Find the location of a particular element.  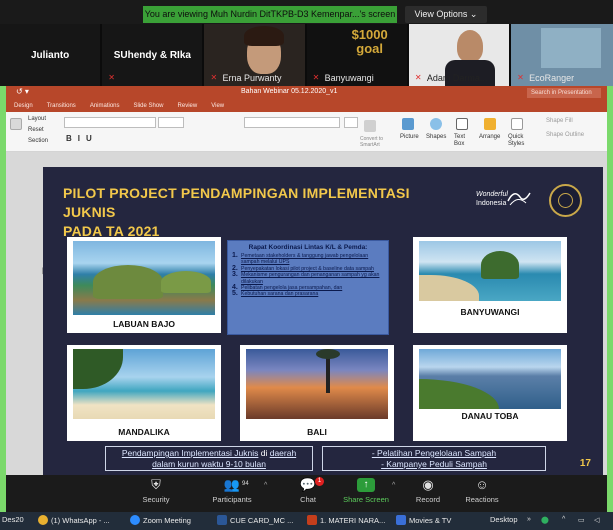

reactions-button: ☺ Reactions is located at coordinates (482, 491).